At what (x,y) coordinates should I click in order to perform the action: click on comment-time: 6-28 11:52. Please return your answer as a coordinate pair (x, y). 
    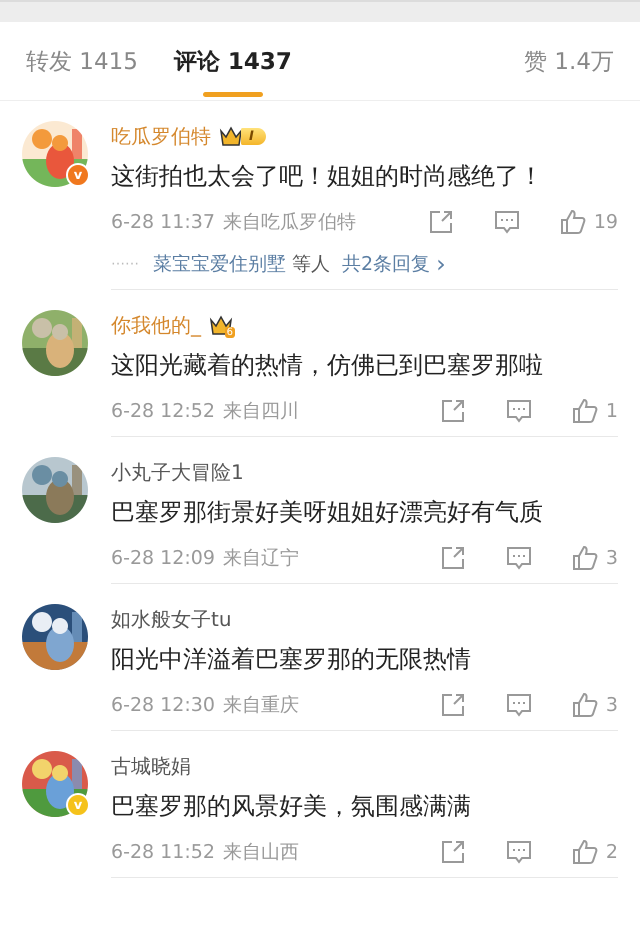
    Looking at the image, I should click on (163, 852).